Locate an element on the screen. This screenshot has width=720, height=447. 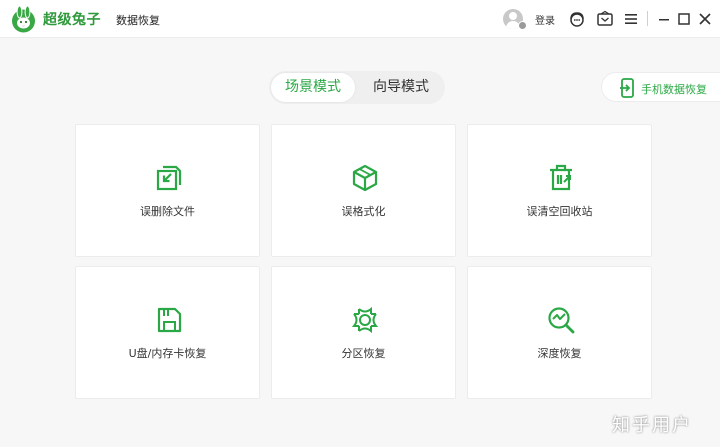
card-deleted-files: 误删除文件 is located at coordinates (167, 190).